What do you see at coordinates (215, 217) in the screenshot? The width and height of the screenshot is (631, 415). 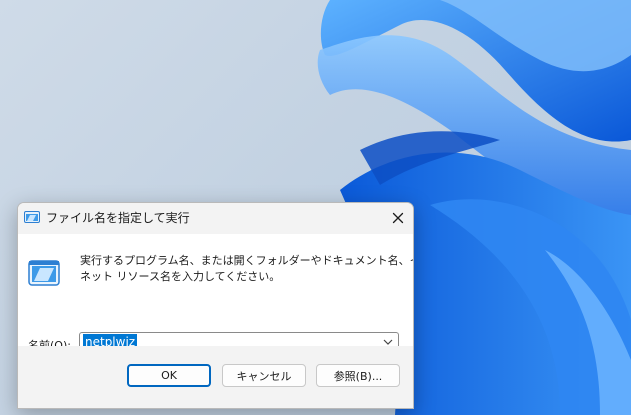 I see `title-bar: ファイル名を指定して実行` at bounding box center [215, 217].